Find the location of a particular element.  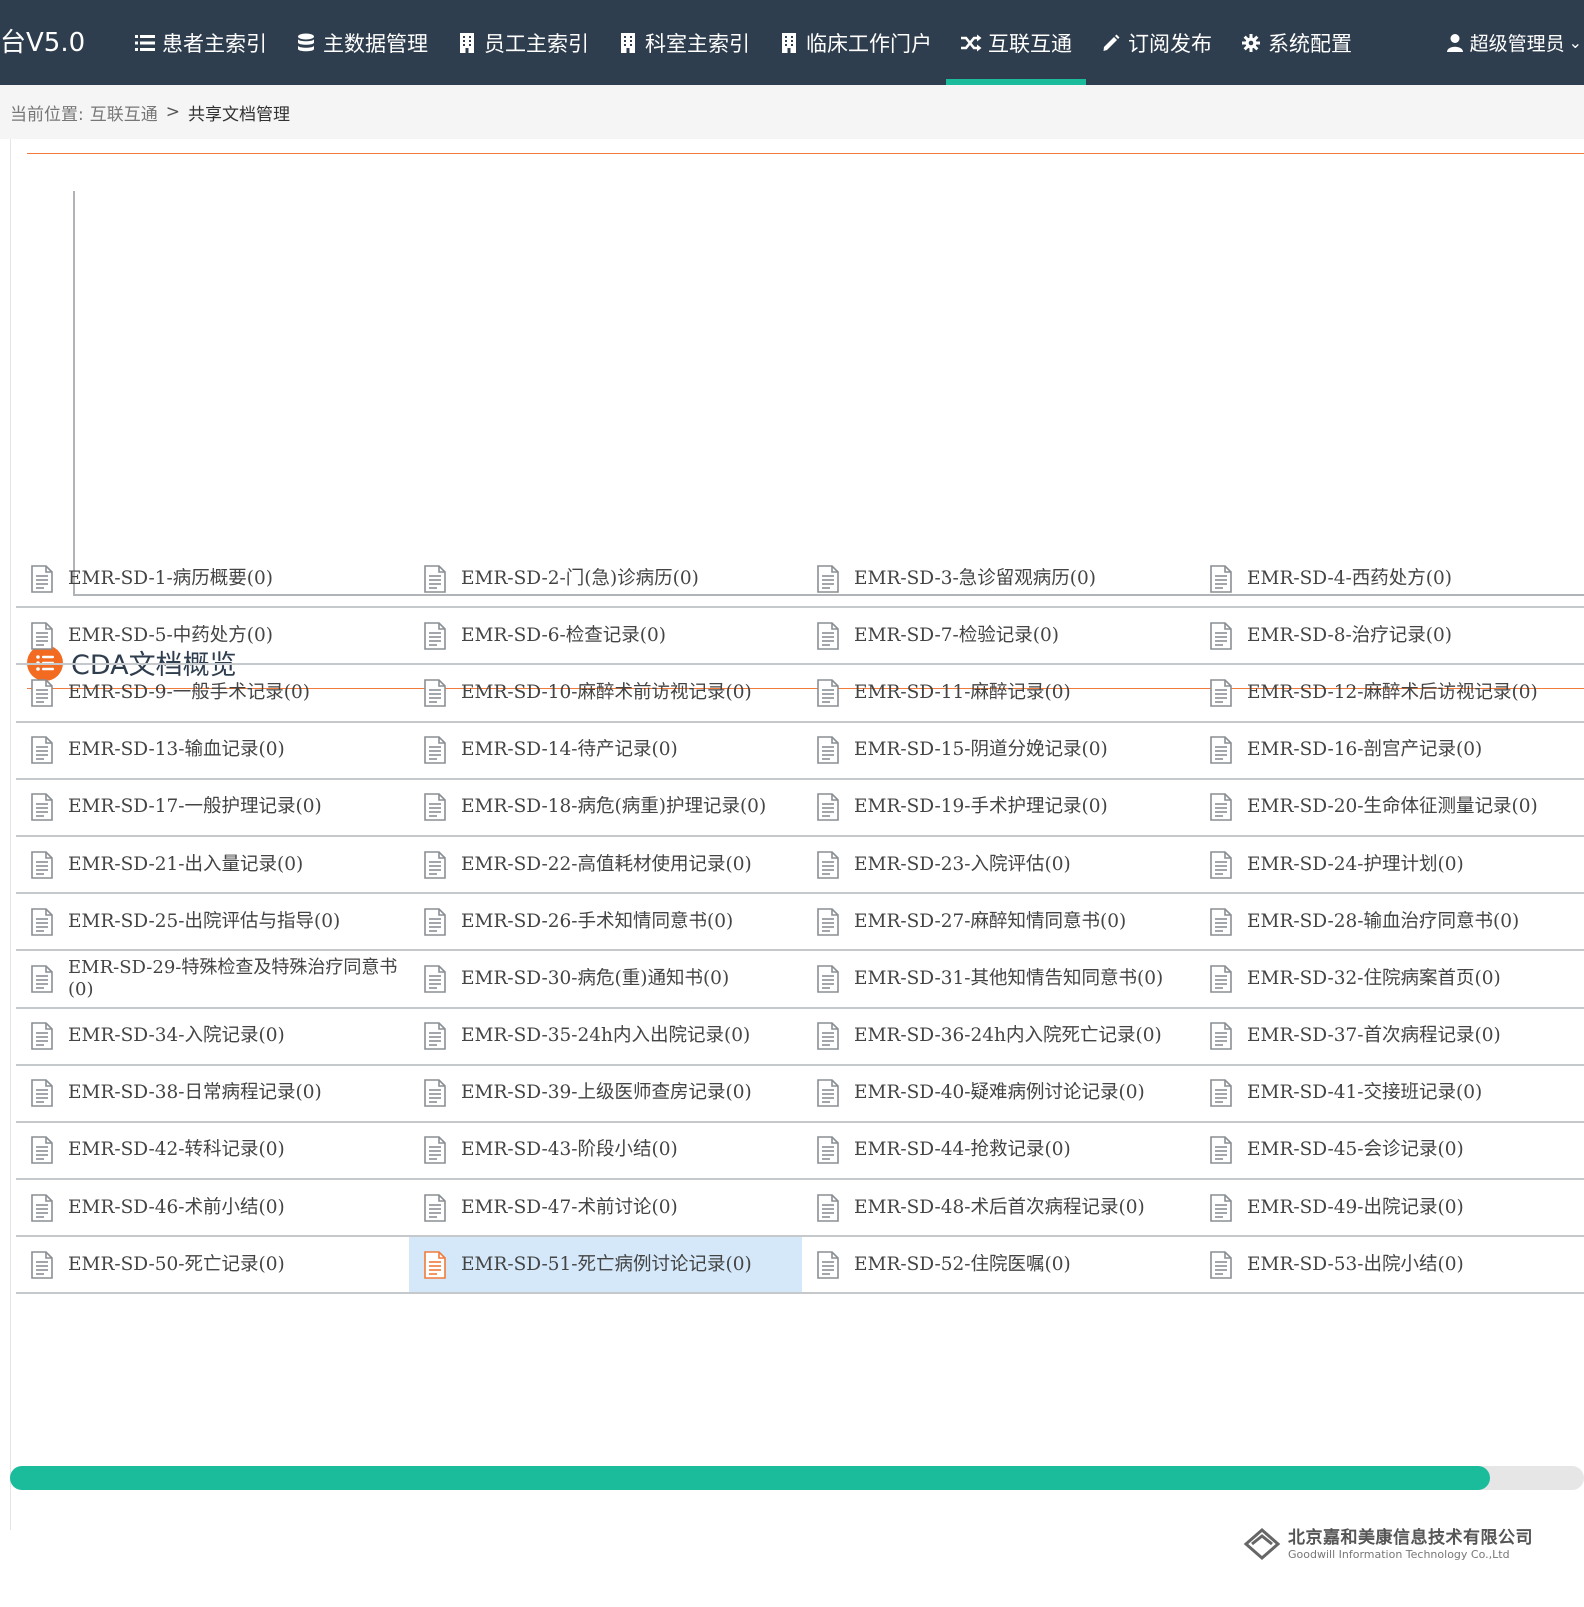

document-item: EMR-SD-14-待产记录(0) is located at coordinates (605, 751).